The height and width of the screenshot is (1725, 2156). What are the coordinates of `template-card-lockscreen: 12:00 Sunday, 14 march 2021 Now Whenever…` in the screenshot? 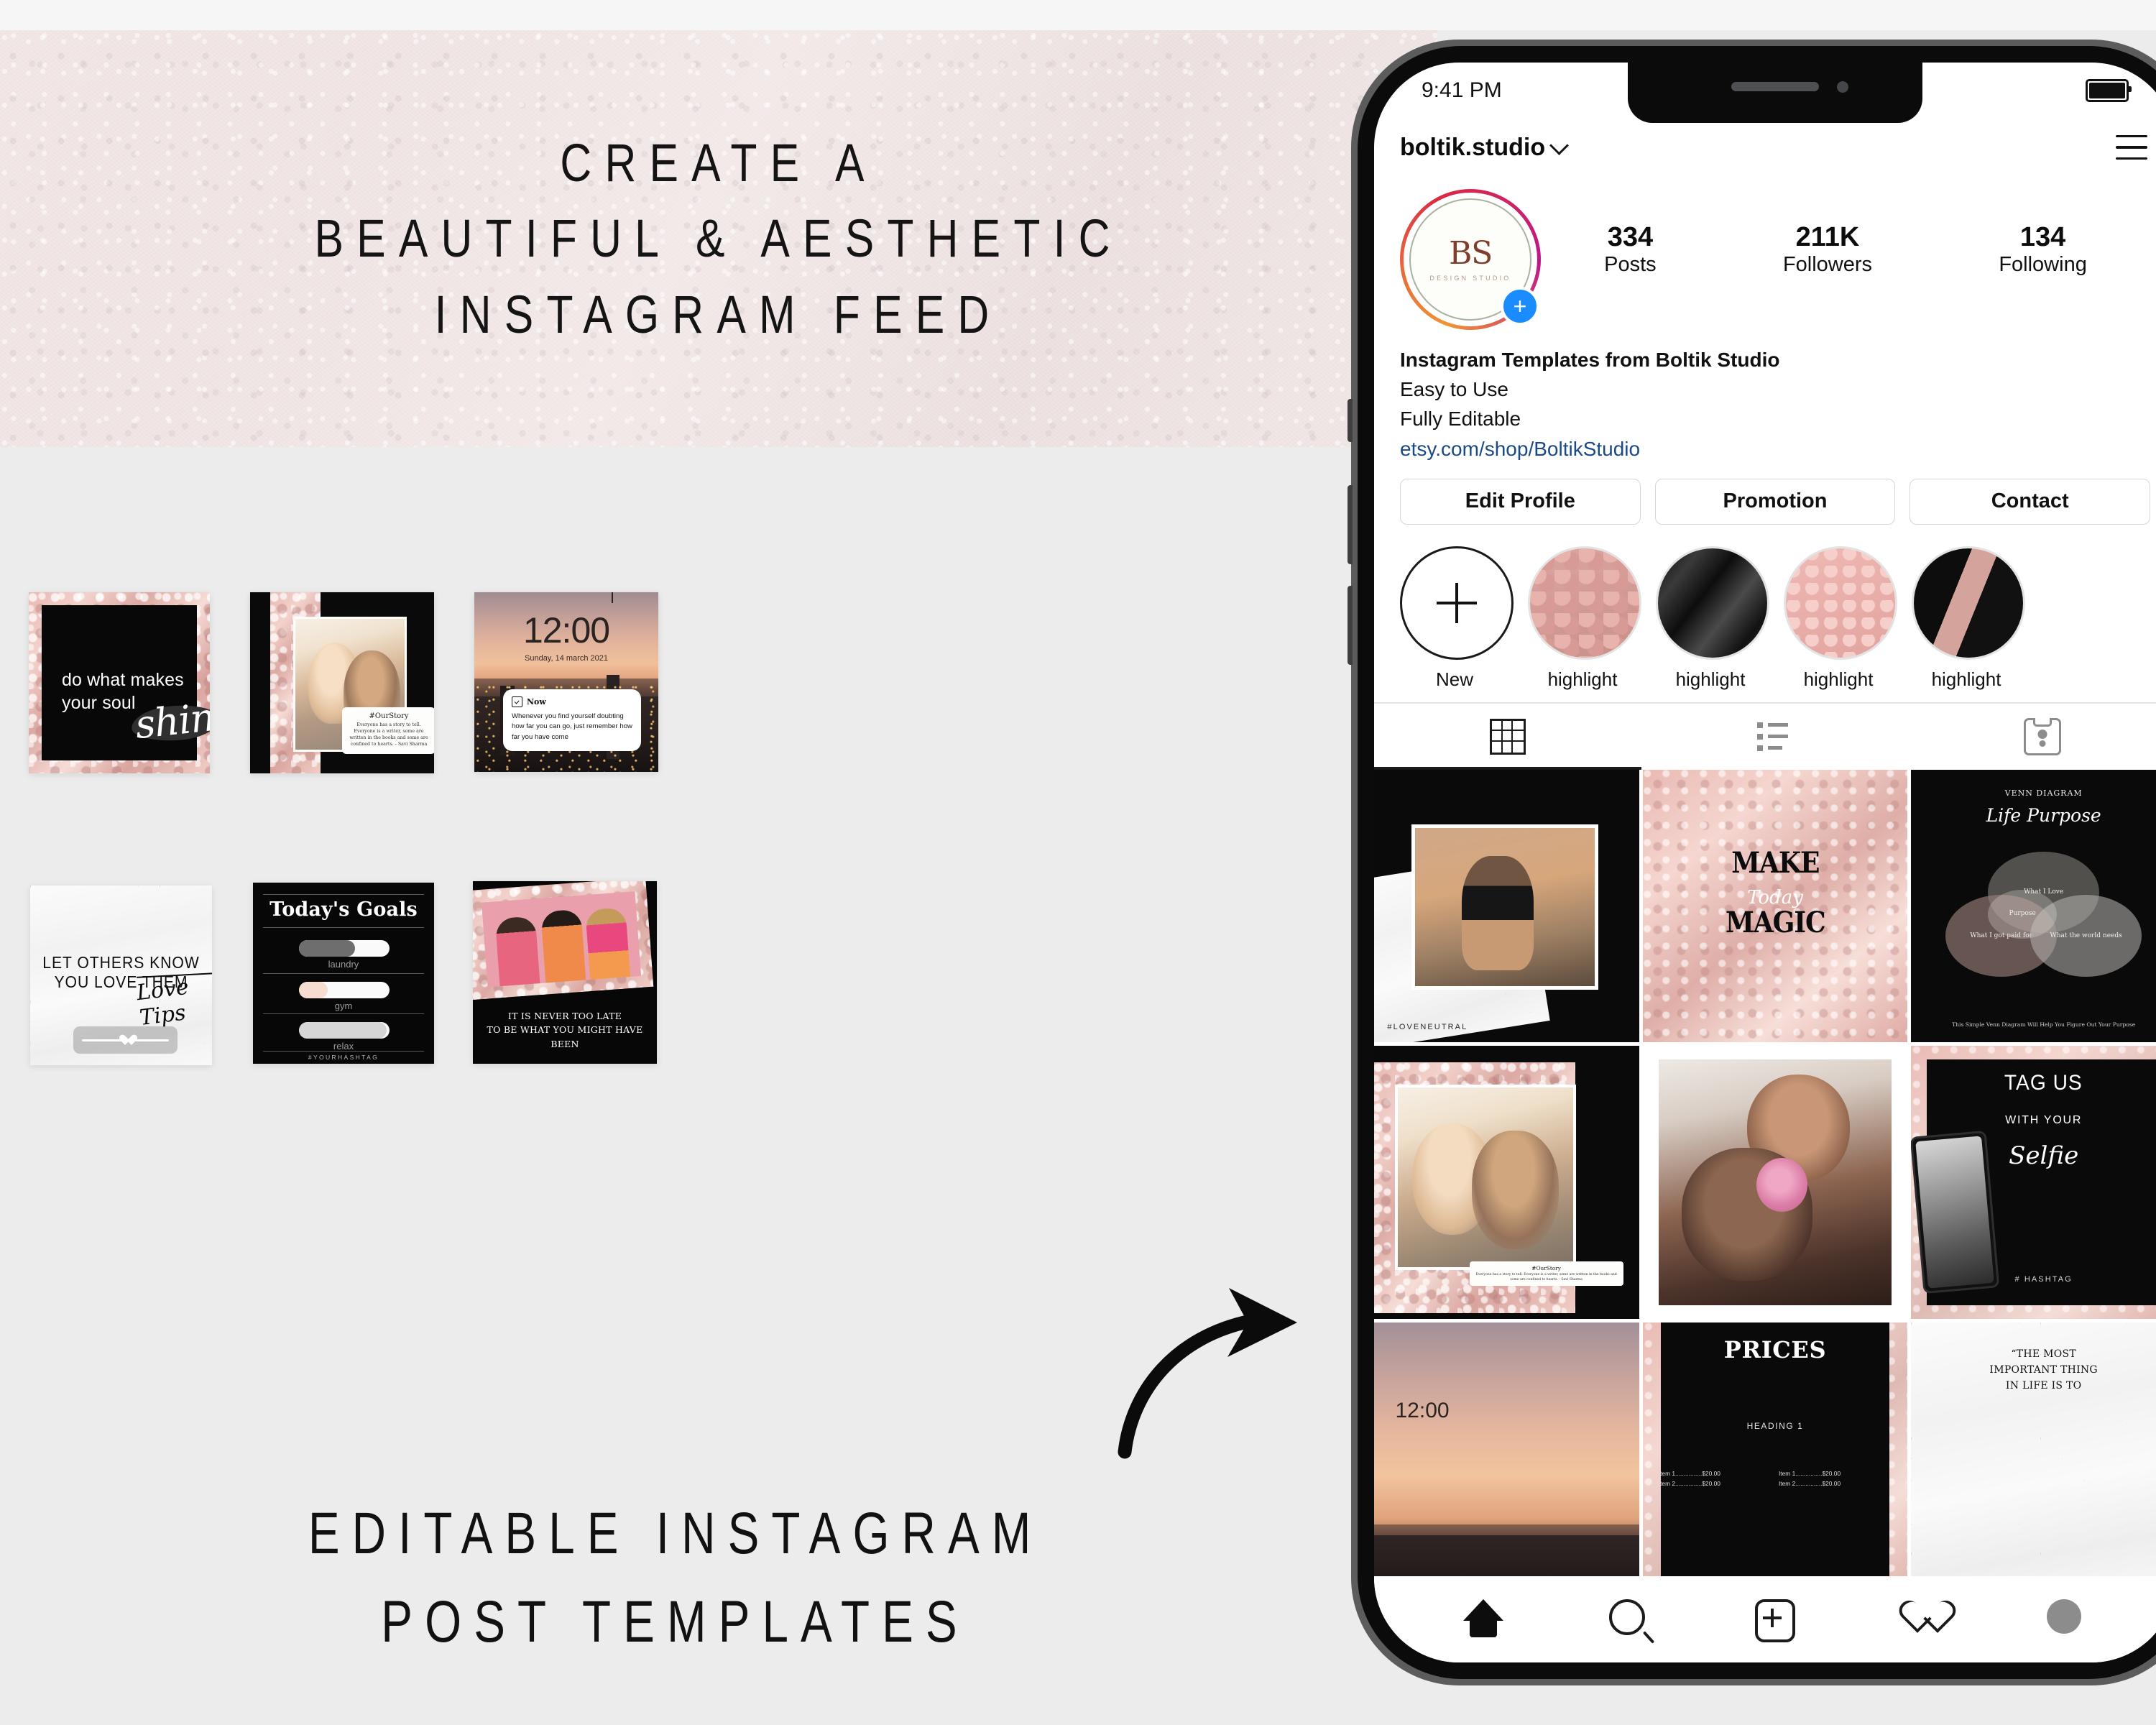 It's located at (566, 682).